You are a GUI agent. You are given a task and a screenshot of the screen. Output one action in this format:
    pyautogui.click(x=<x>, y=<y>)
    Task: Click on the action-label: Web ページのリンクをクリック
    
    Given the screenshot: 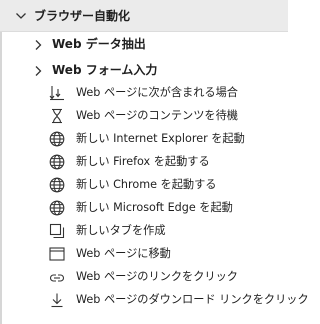 What is the action you would take?
    pyautogui.click(x=157, y=276)
    